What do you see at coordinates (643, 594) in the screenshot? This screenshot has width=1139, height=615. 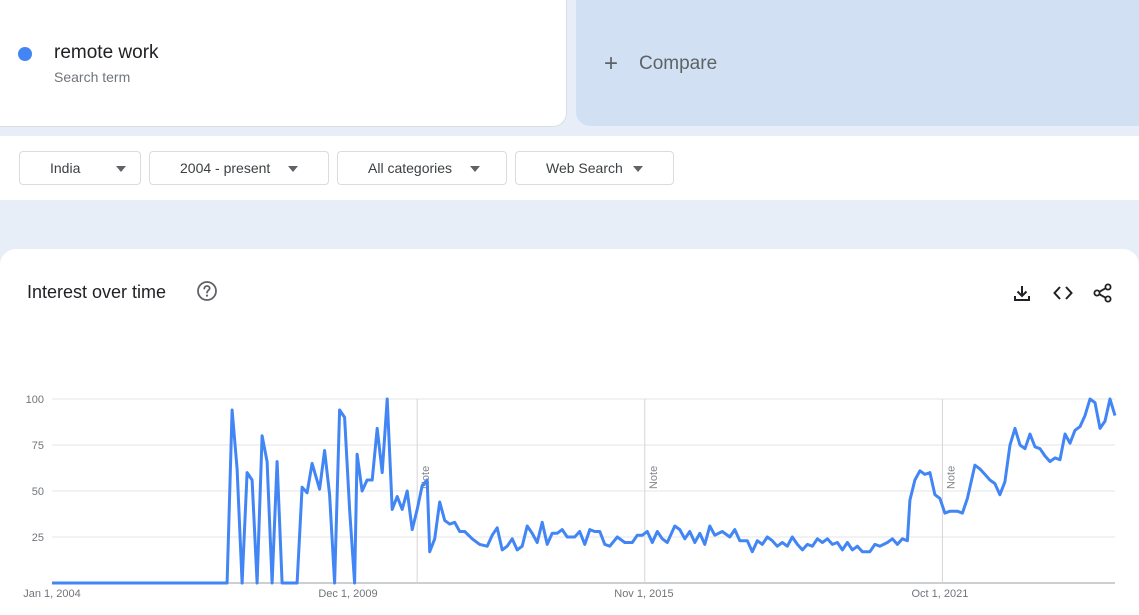 I see `x-tick-label: Nov 1, 2015` at bounding box center [643, 594].